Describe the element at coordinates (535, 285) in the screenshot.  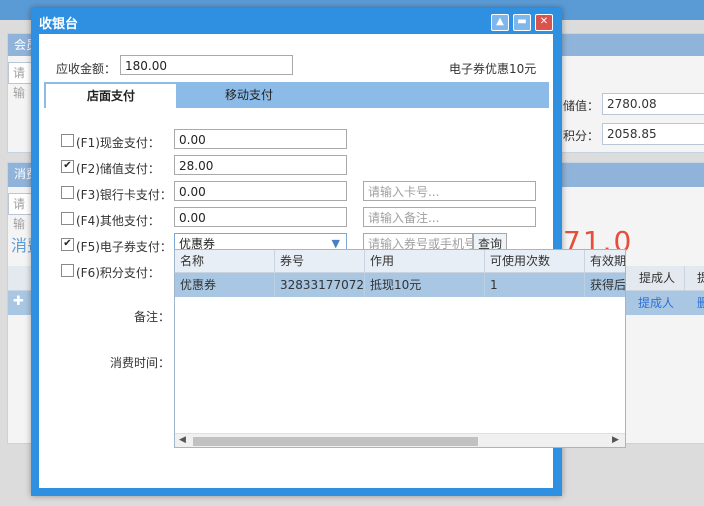
I see `grid-cell-uses: 1` at that location.